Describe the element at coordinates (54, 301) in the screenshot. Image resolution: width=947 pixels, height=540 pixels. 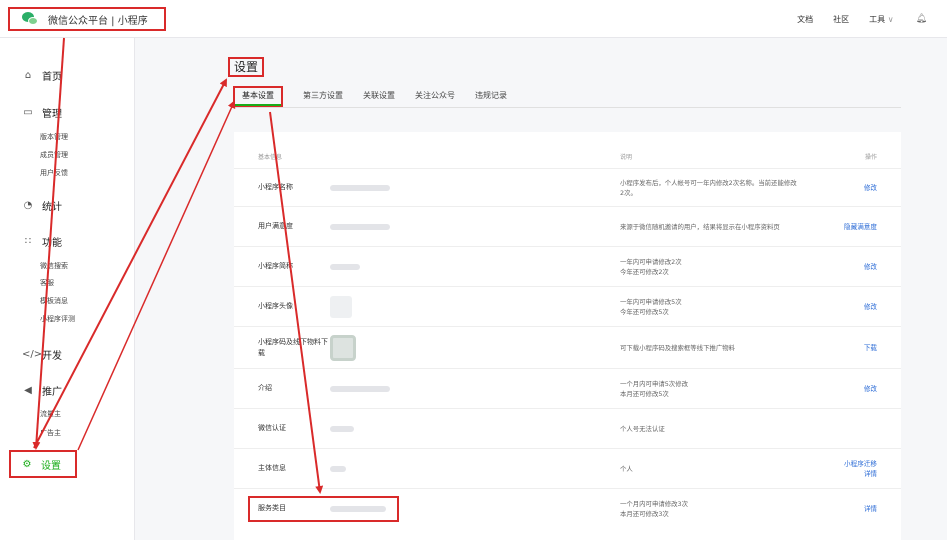
I see `sidebar-subitem-template-messages: 模板消息` at that location.